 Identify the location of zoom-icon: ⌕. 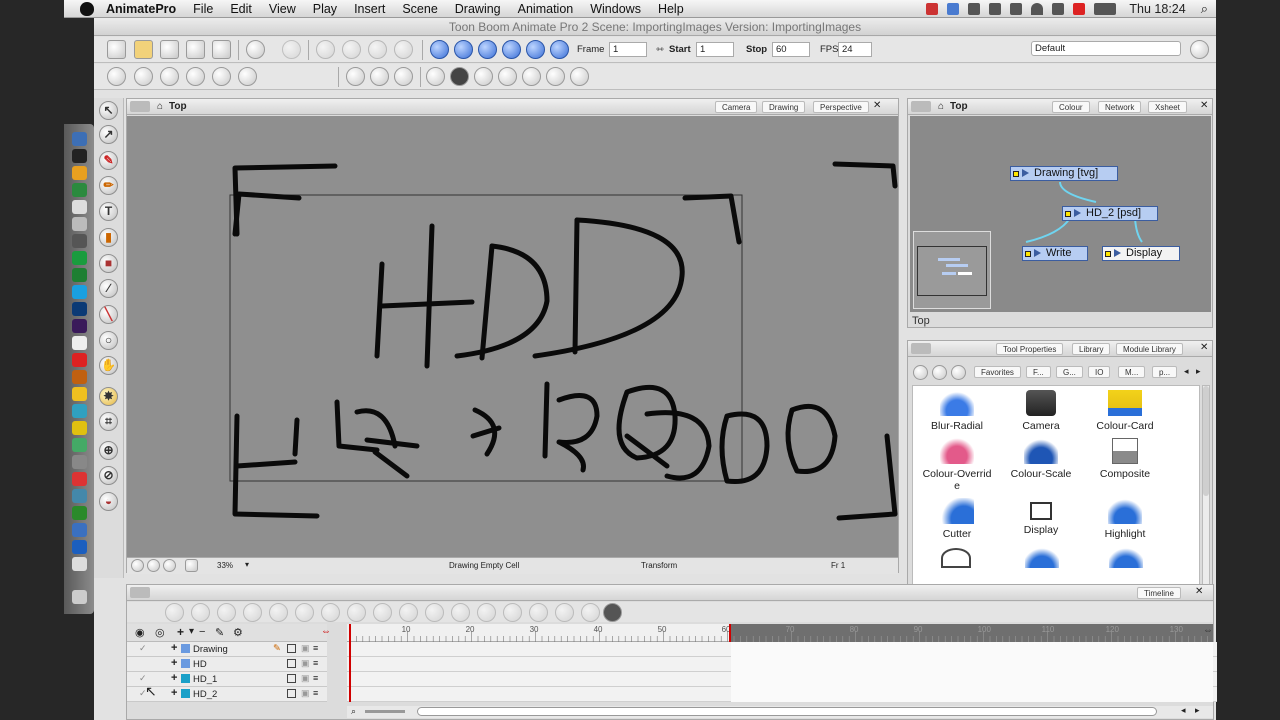
(357, 711).